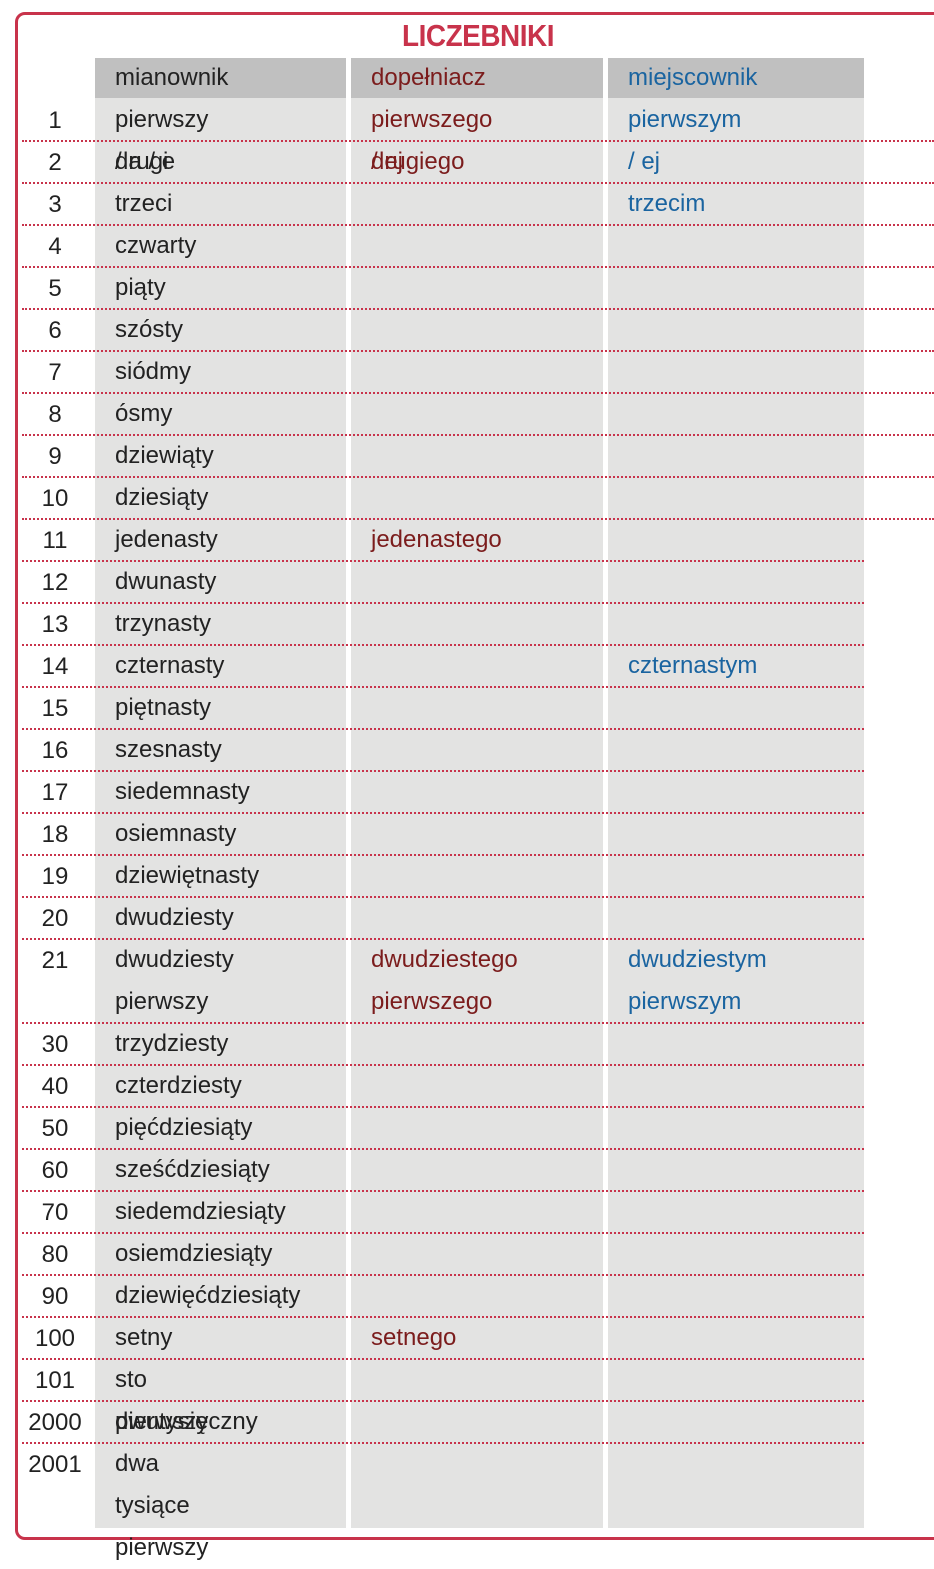 This screenshot has height=1569, width=934. I want to click on nominative-form: siedemnasty, so click(182, 791).